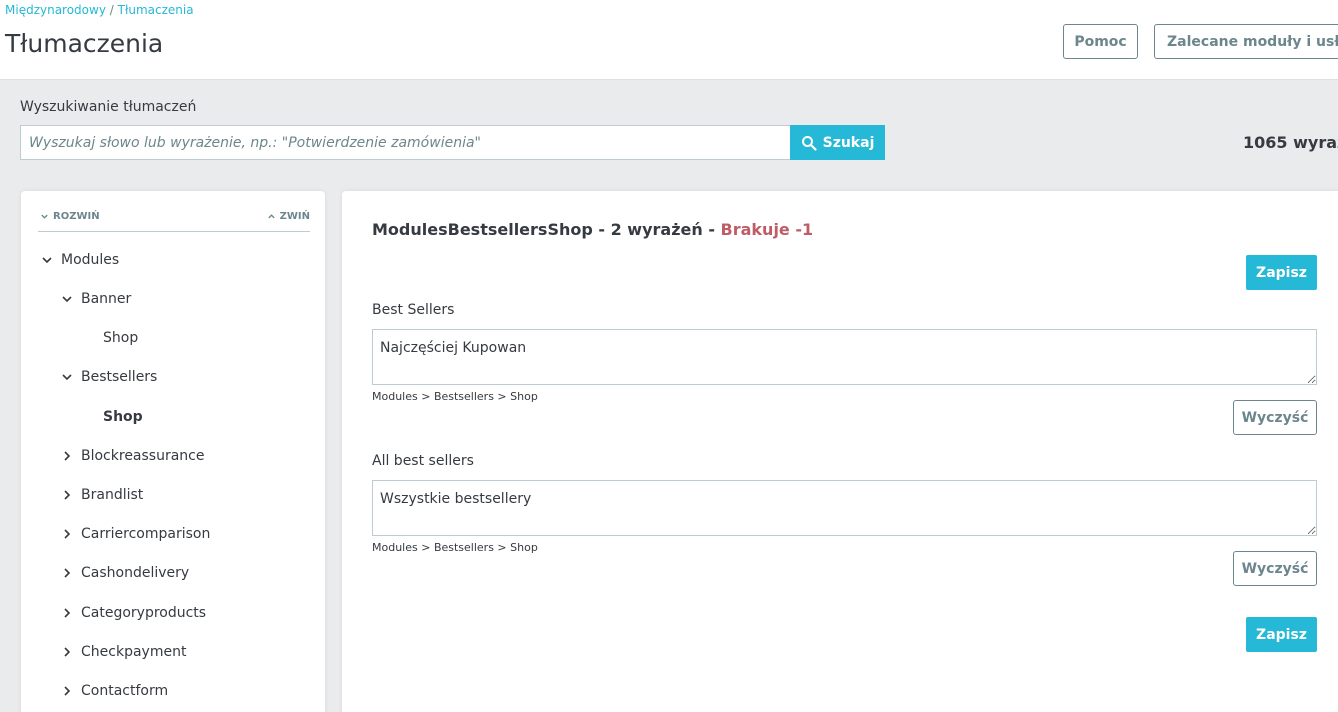 This screenshot has width=1338, height=712. I want to click on tree-controls: ROZWIŃ ZWIŃ, so click(174, 220).